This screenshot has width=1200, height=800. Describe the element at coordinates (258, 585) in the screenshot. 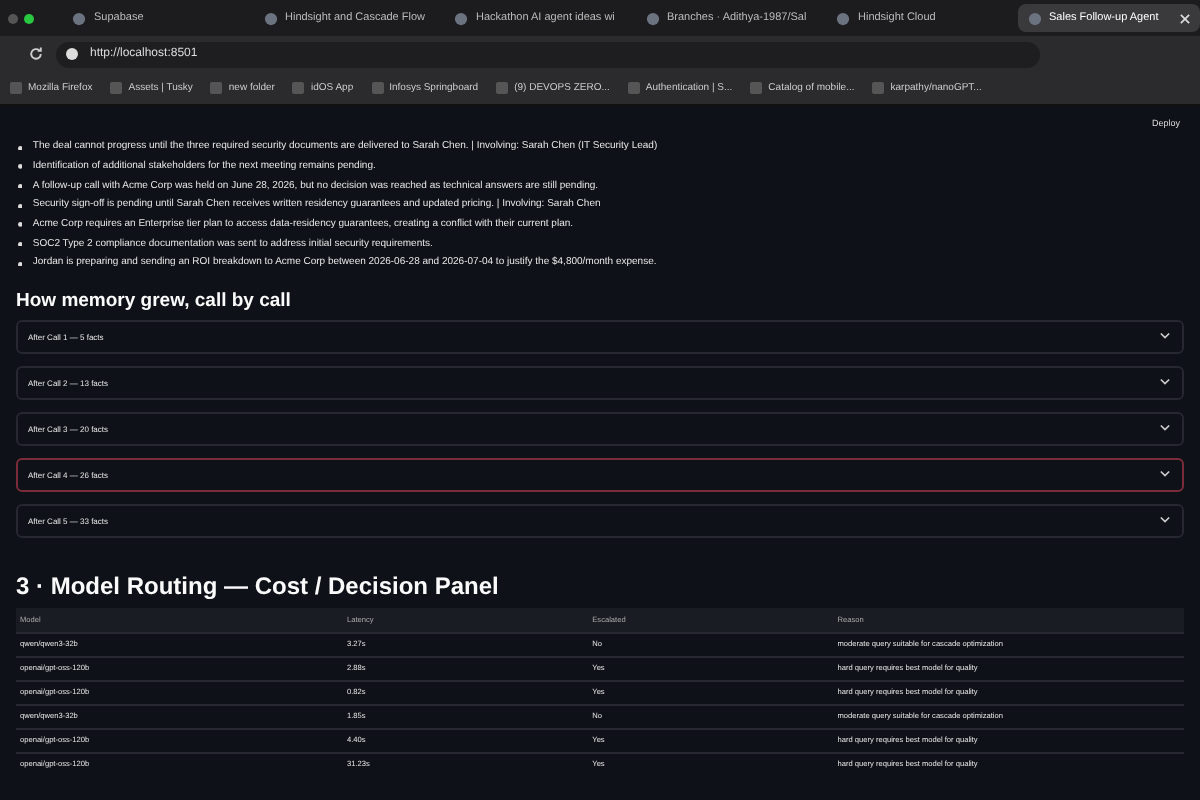

I see `section-heading: 3 · Model Routing — Cost / Decision Panel` at that location.